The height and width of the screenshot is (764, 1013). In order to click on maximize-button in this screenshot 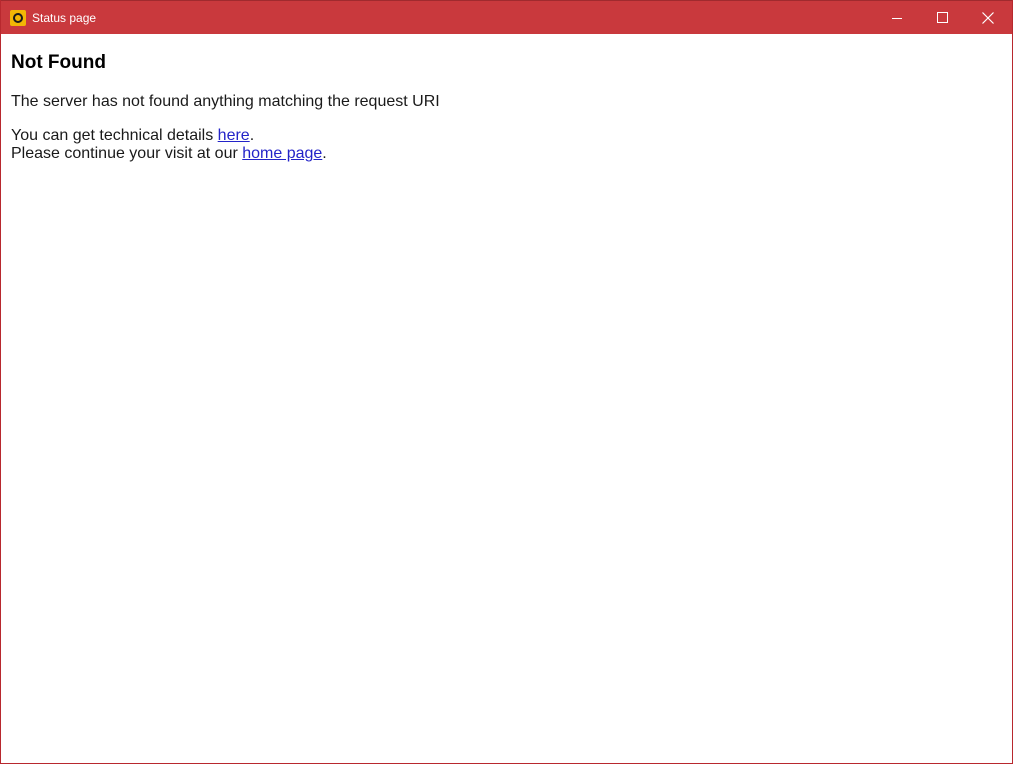, I will do `click(942, 17)`.